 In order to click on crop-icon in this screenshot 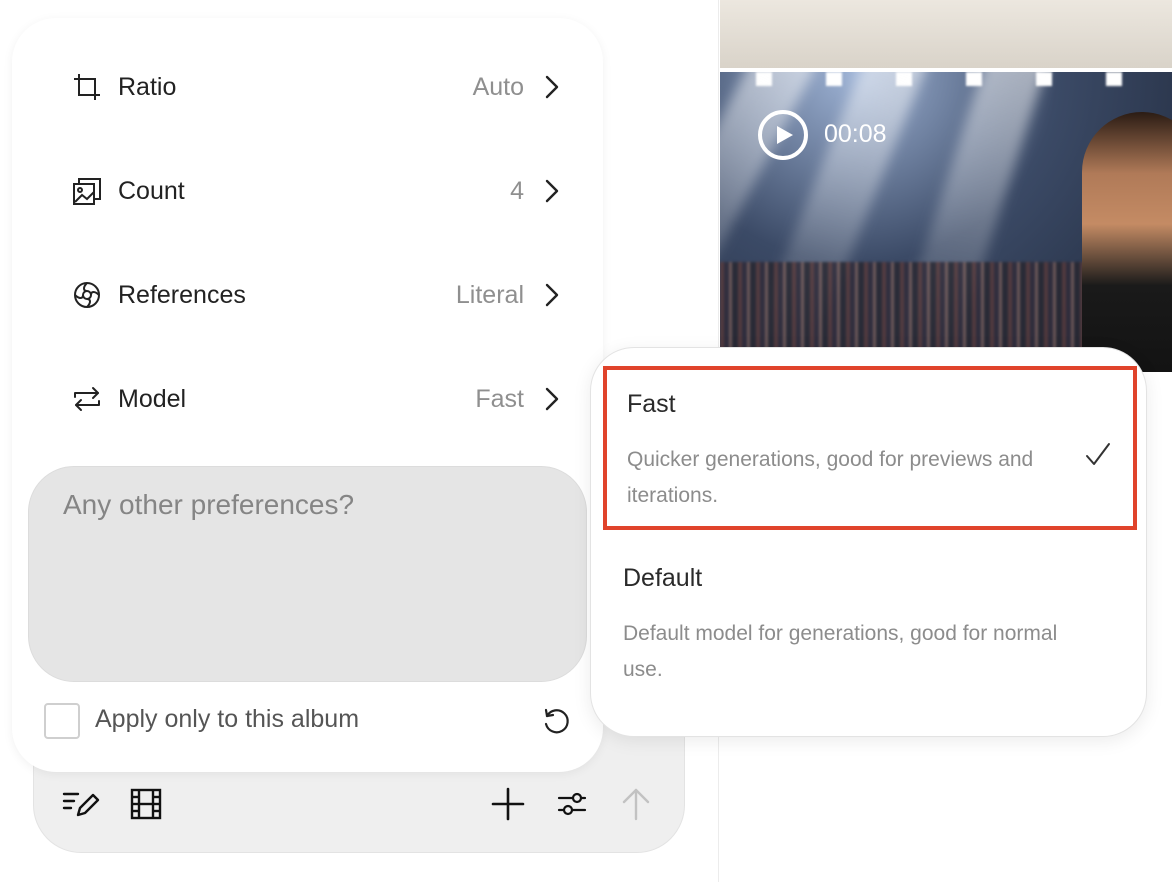, I will do `click(87, 87)`.